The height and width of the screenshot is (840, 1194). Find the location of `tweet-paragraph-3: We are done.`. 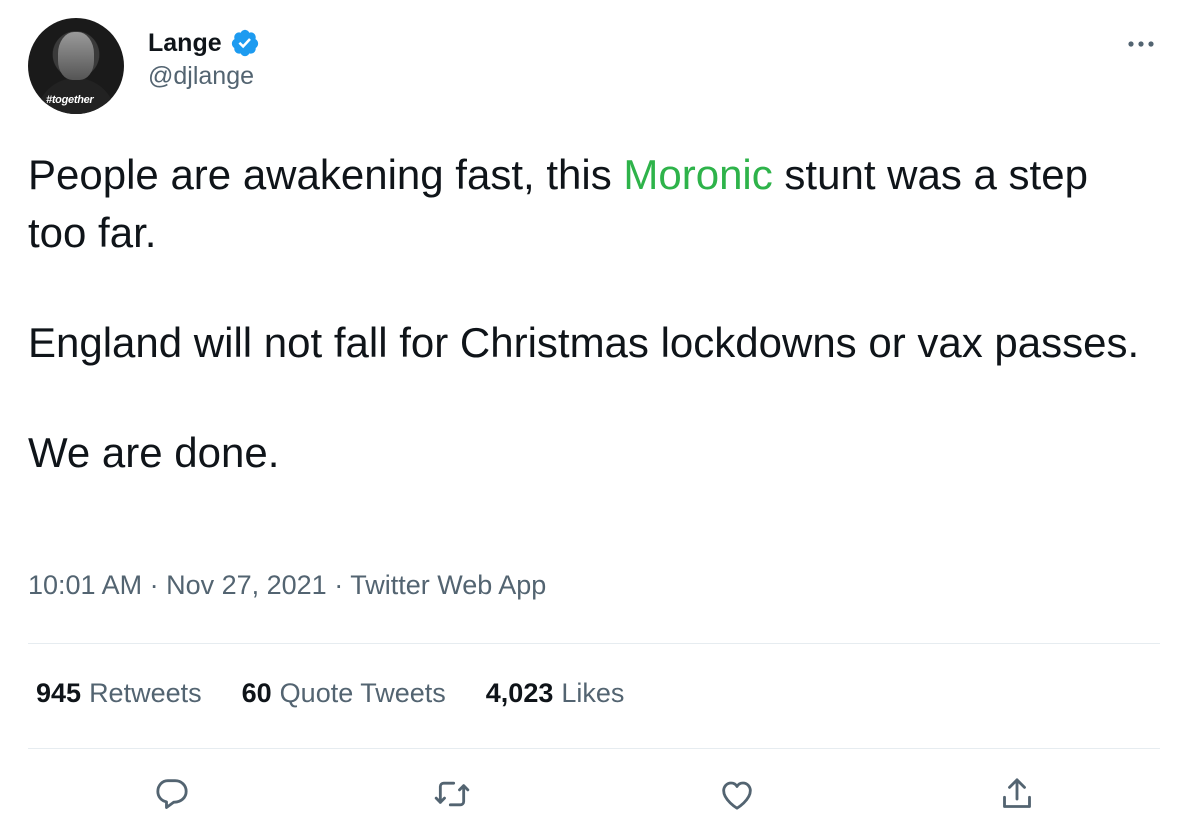

tweet-paragraph-3: We are done. is located at coordinates (154, 452).